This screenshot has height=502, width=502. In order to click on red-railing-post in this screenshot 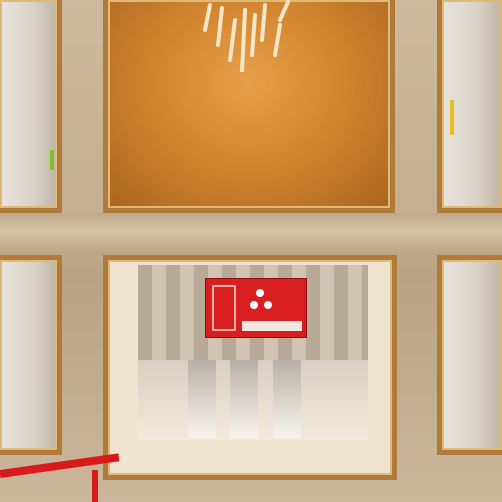, I will do `click(95, 486)`.